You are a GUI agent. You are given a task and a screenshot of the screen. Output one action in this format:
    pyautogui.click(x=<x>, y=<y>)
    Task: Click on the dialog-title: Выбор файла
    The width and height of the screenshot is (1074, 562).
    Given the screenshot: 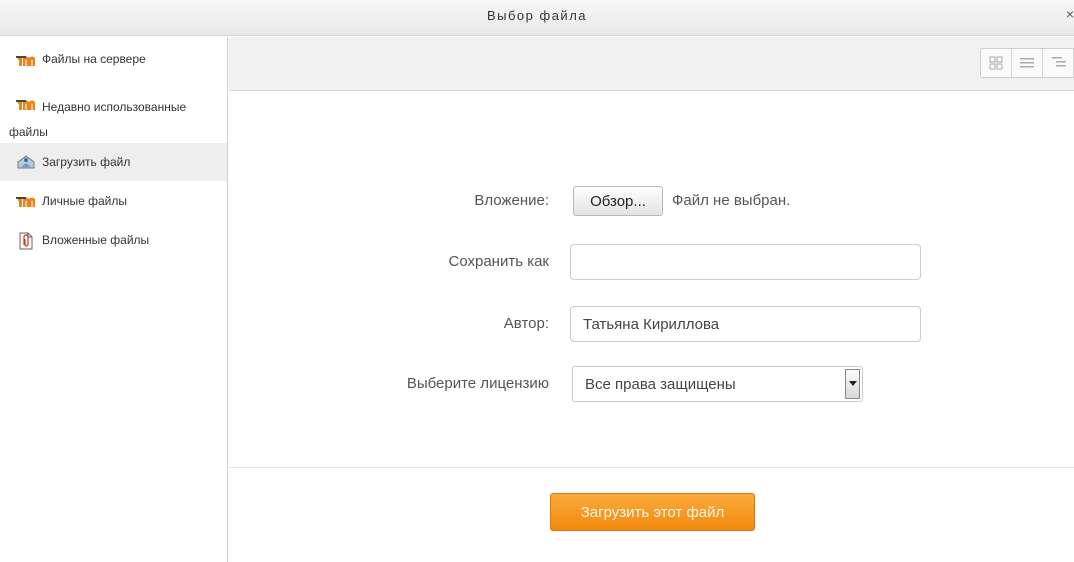 What is the action you would take?
    pyautogui.click(x=537, y=15)
    